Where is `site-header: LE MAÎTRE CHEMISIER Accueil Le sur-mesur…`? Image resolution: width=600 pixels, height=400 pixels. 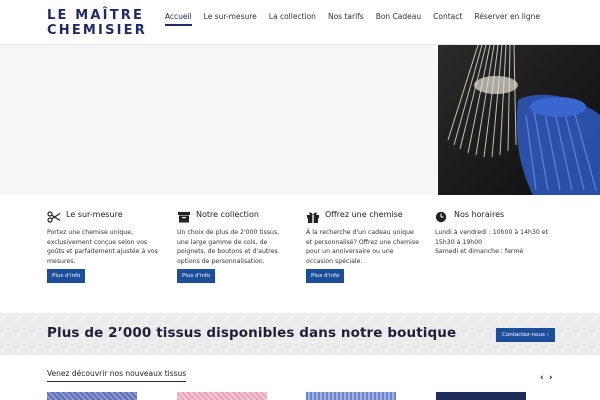 site-header: LE MAÎTRE CHEMISIER Accueil Le sur-mesur… is located at coordinates (300, 22).